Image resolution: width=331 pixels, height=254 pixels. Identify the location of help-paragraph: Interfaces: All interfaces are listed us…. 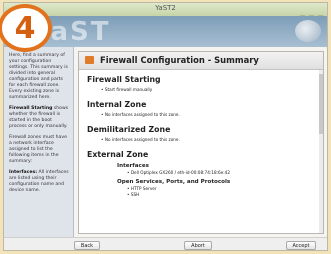
(39, 182).